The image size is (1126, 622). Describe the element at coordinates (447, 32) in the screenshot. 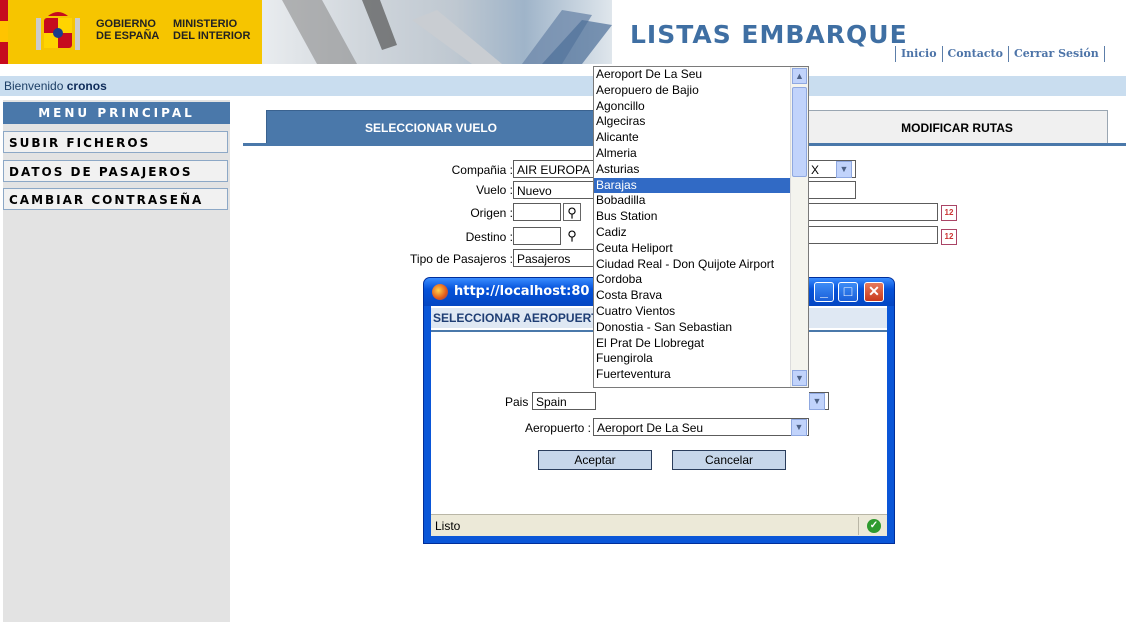

I see `airport-photo-illustration` at that location.